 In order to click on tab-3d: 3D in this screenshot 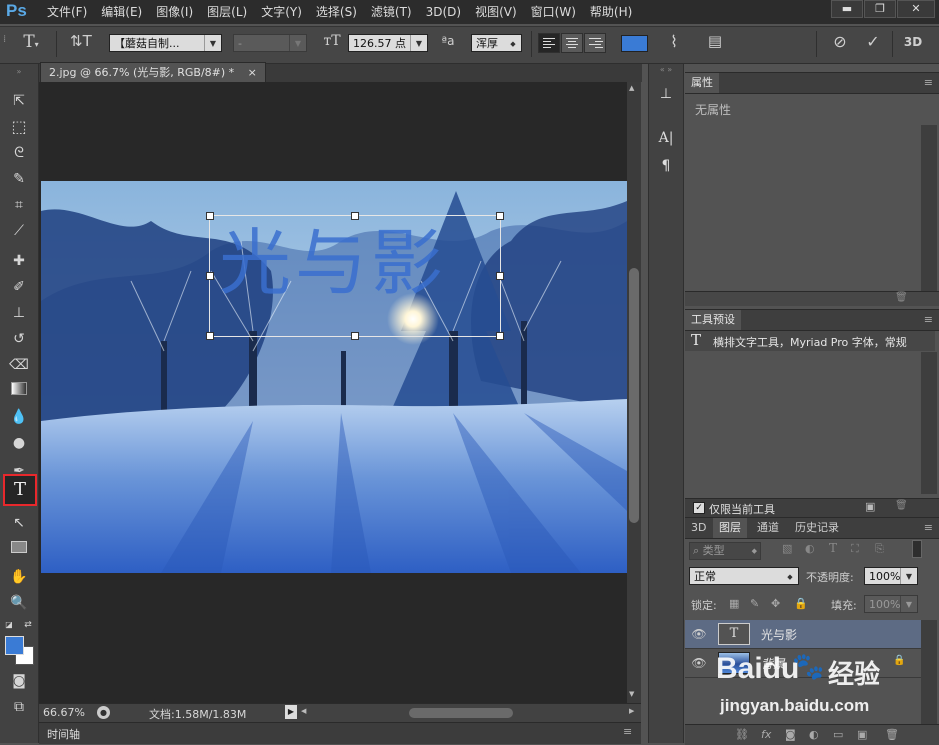, I will do `click(698, 528)`.